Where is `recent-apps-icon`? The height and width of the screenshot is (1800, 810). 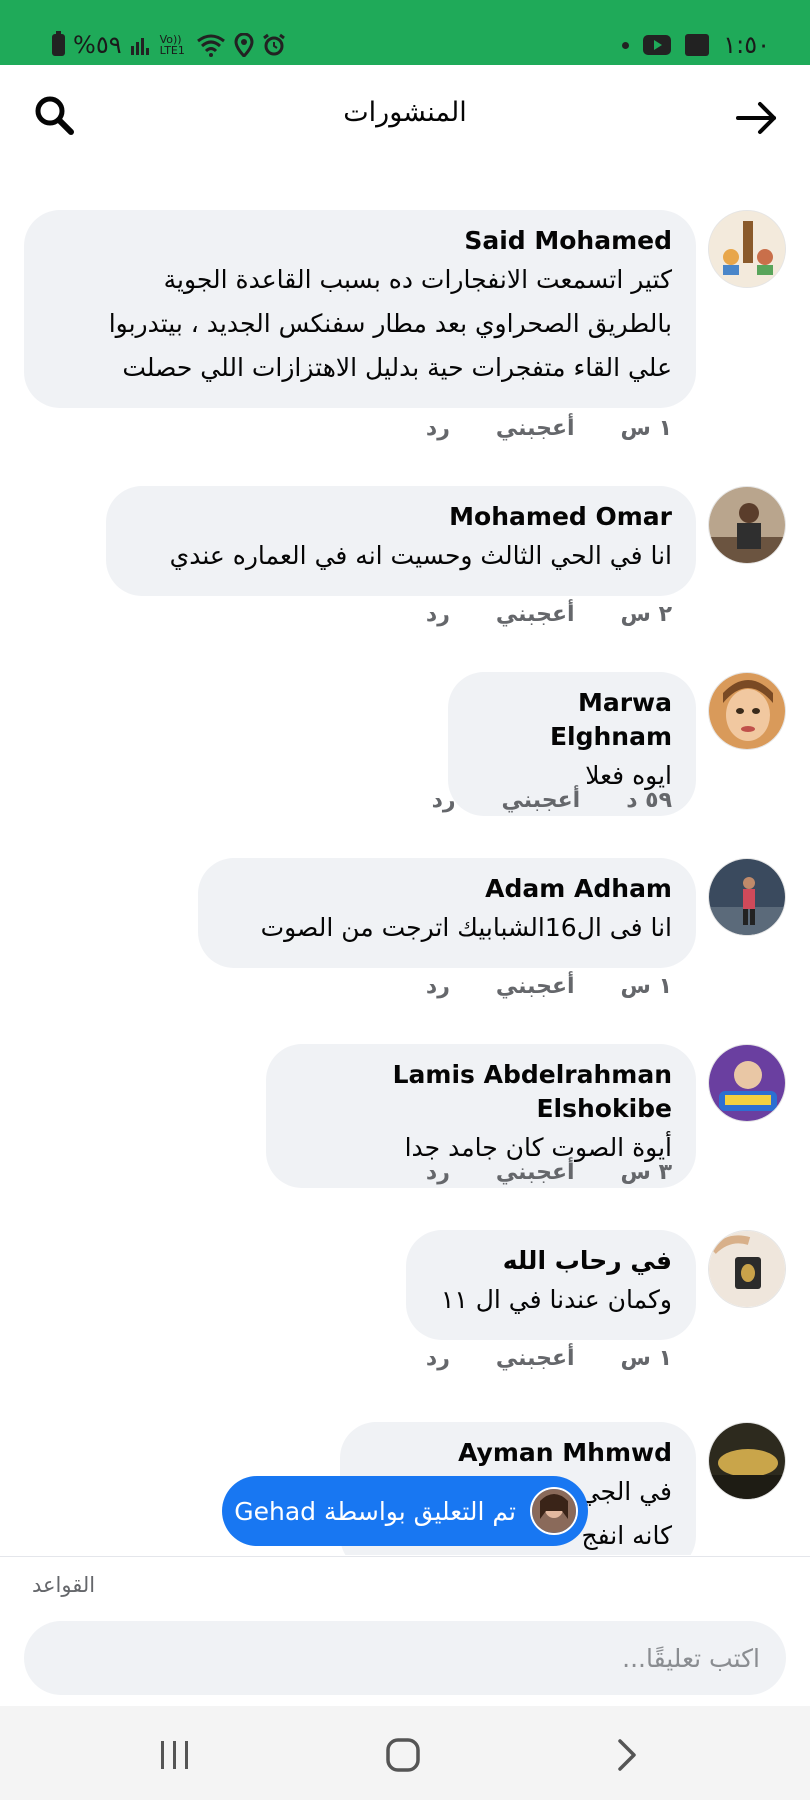
recent-apps-icon is located at coordinates (175, 1755).